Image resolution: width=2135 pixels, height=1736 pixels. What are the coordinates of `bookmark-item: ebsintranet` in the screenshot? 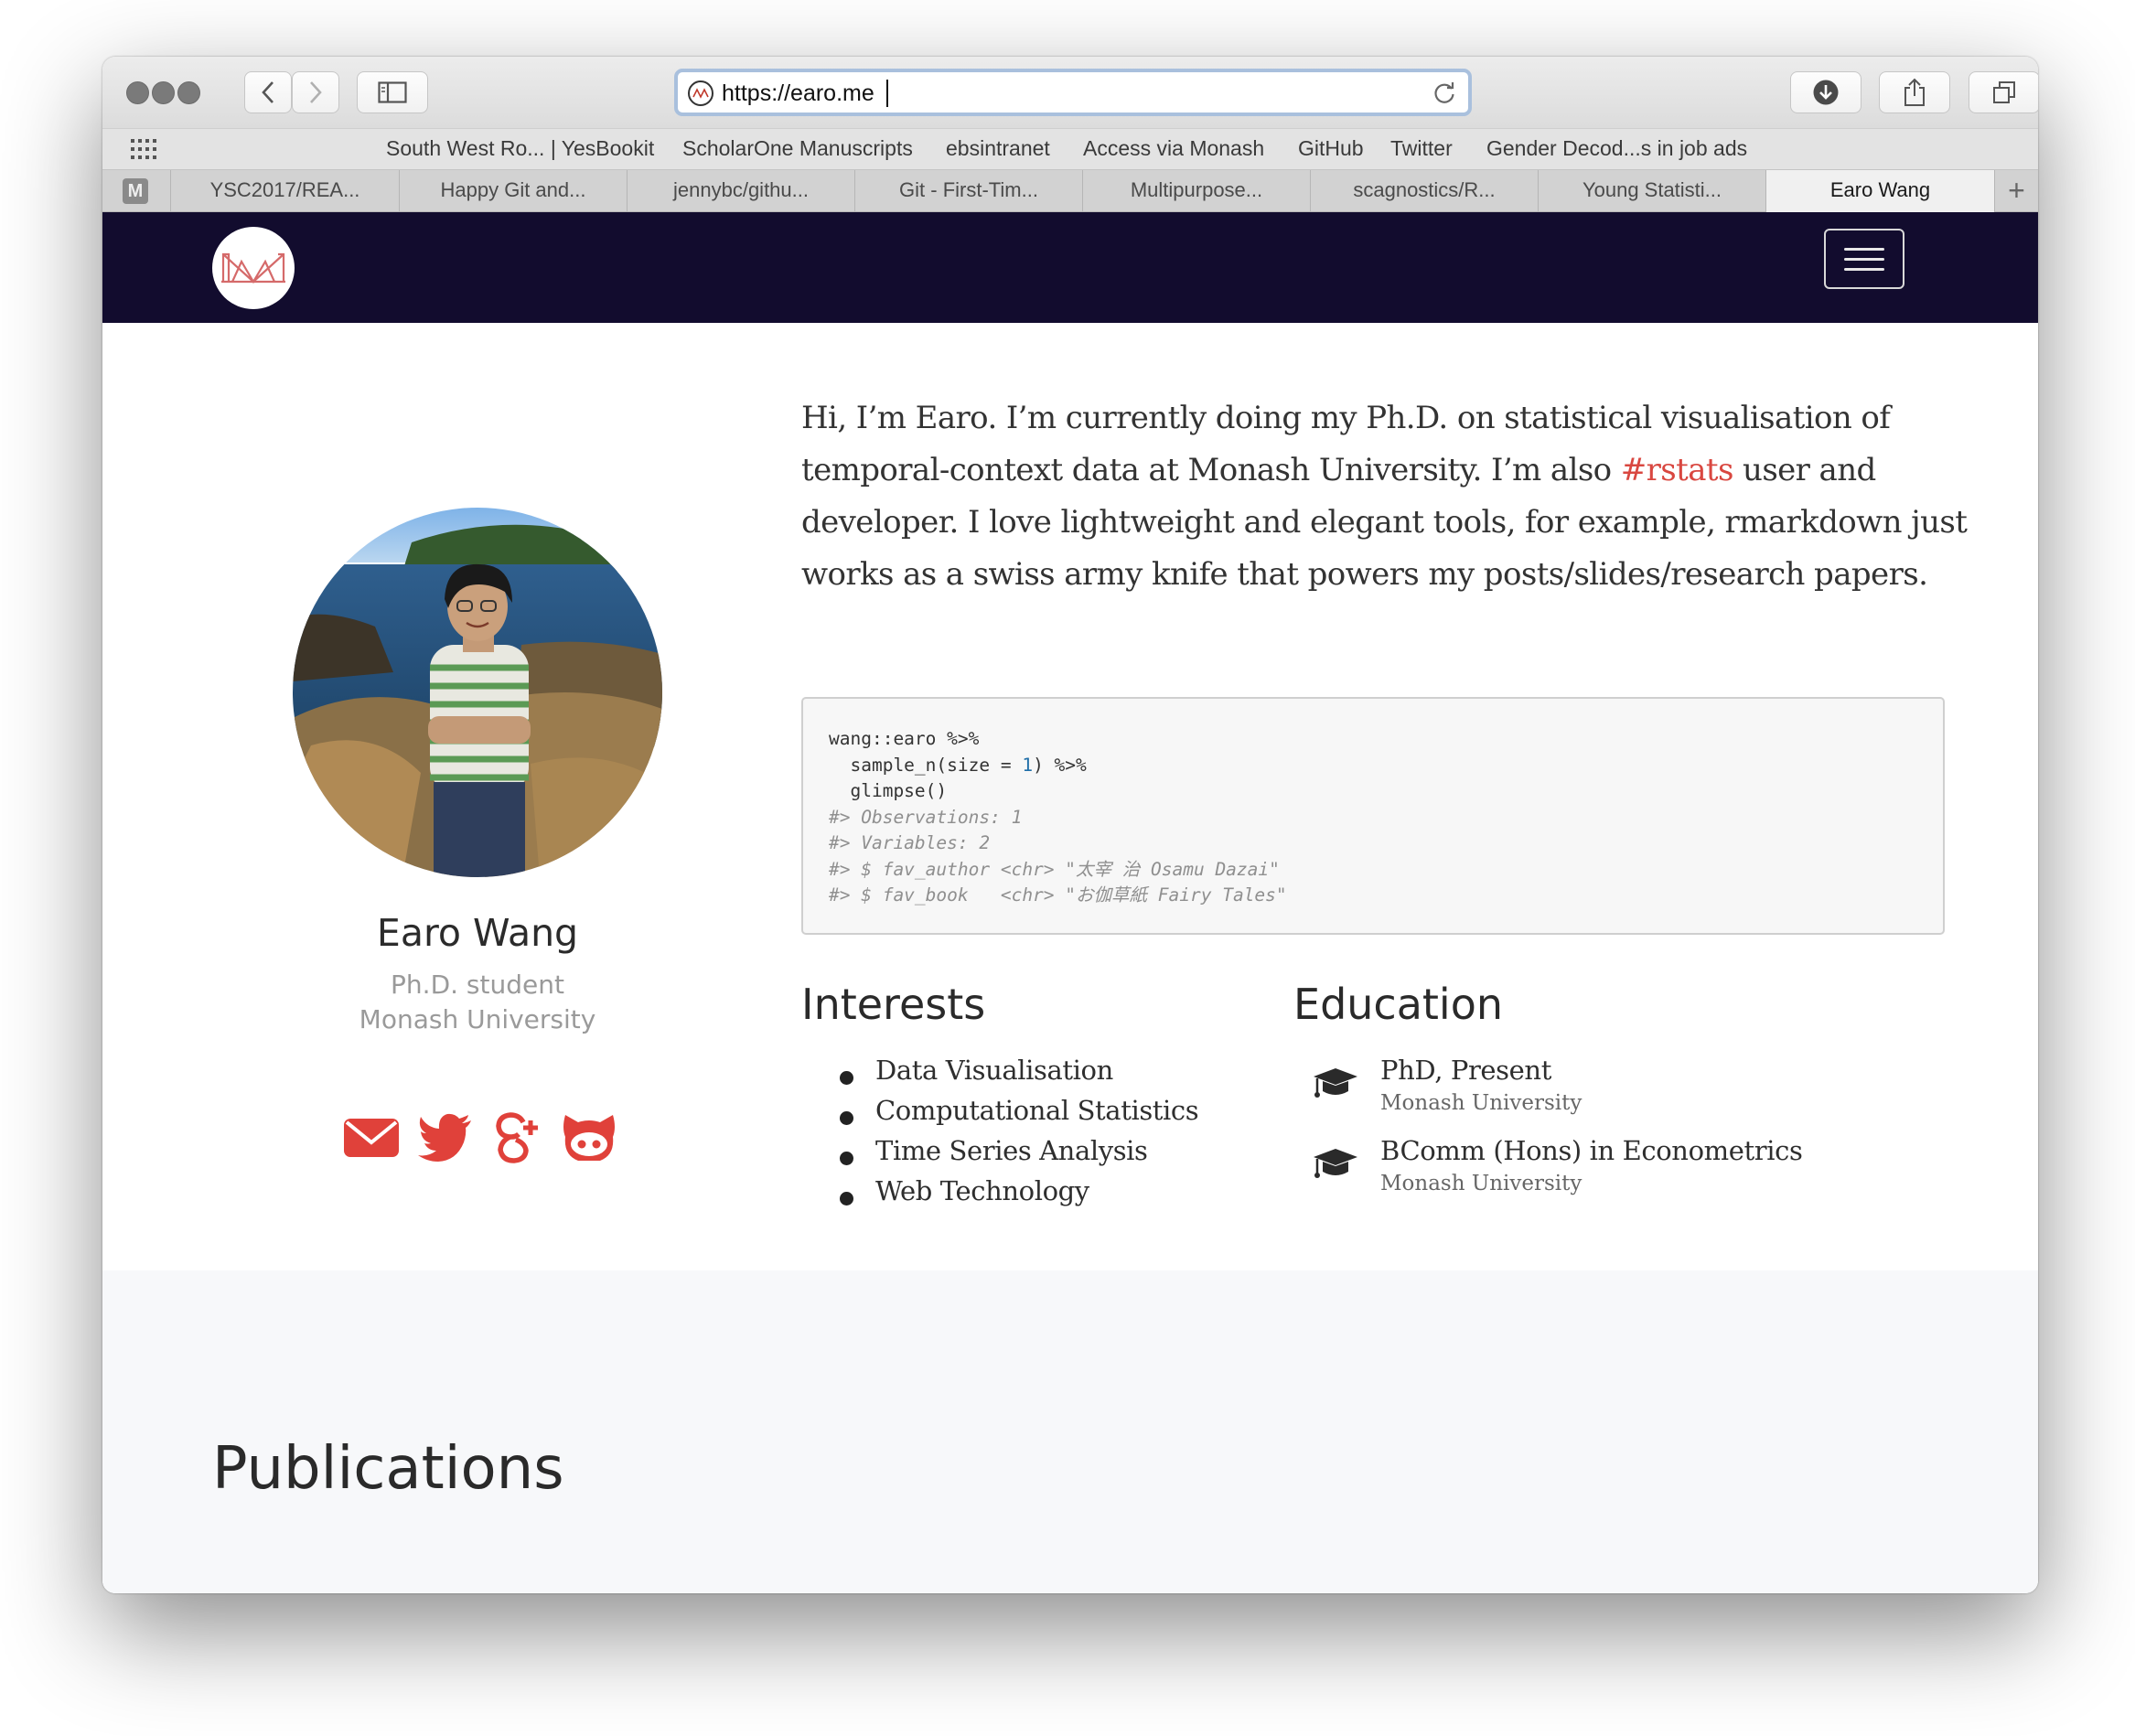 It's located at (998, 148).